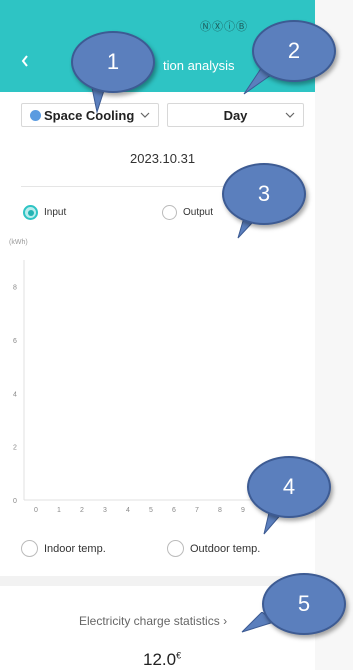 This screenshot has width=353, height=670. Describe the element at coordinates (15, 448) in the screenshot. I see `y-tick-label: 2` at that location.